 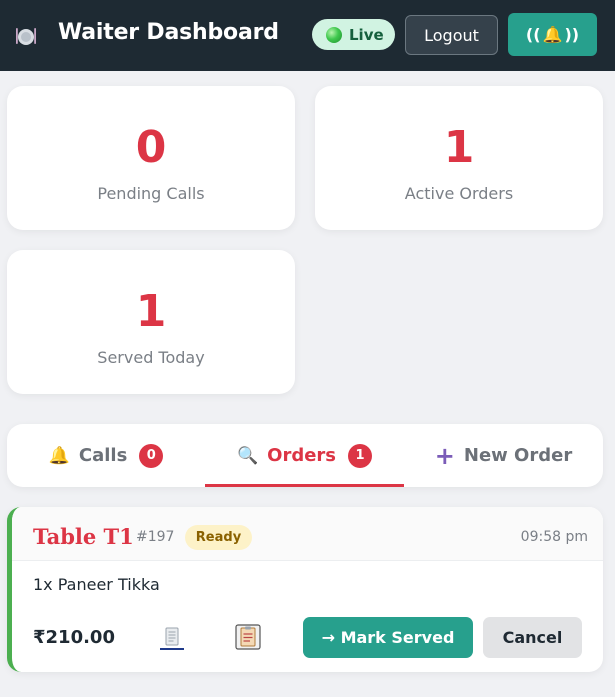 What do you see at coordinates (459, 193) in the screenshot?
I see `active-orders-label: Active Orders` at bounding box center [459, 193].